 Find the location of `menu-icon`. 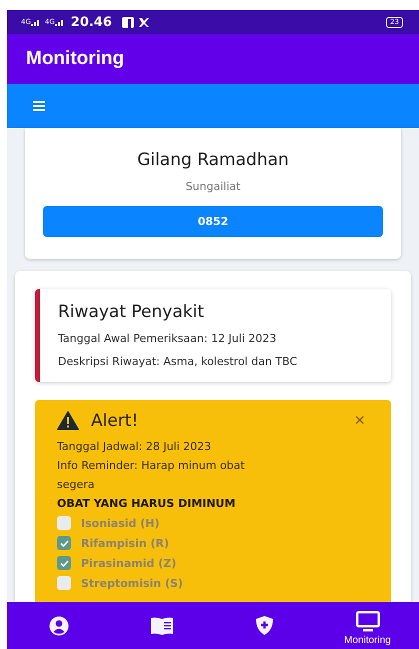

menu-icon is located at coordinates (39, 106).